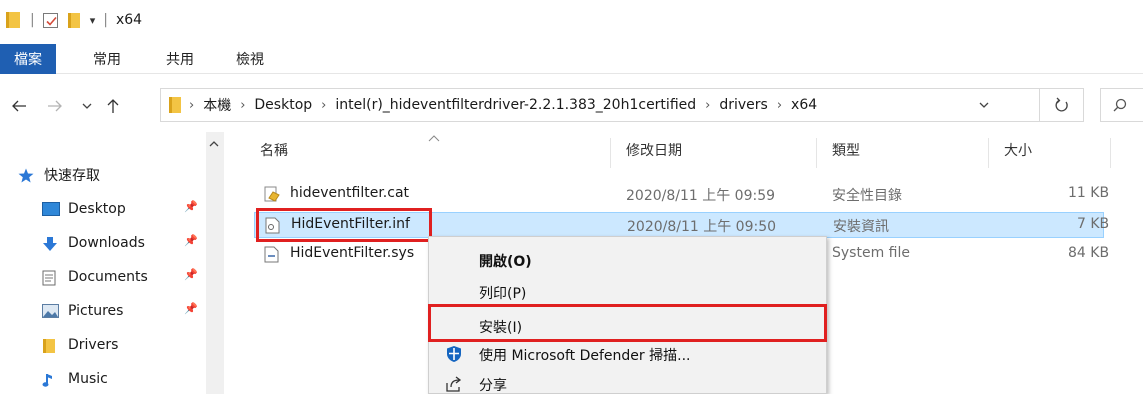 The image size is (1143, 394). I want to click on file-type: 安裝資訊, so click(861, 227).